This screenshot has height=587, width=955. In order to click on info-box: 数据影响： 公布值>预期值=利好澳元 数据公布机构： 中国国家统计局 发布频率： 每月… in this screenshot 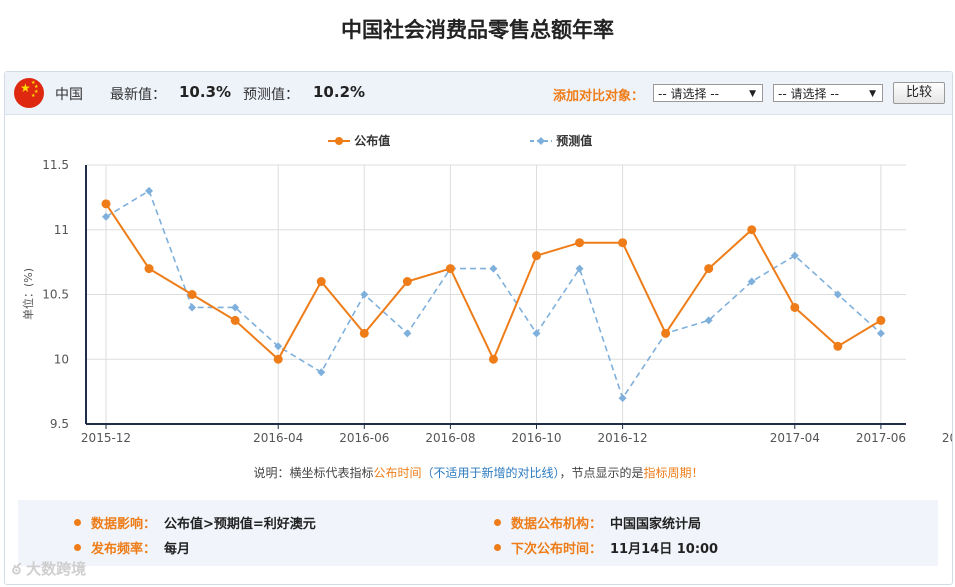, I will do `click(478, 533)`.